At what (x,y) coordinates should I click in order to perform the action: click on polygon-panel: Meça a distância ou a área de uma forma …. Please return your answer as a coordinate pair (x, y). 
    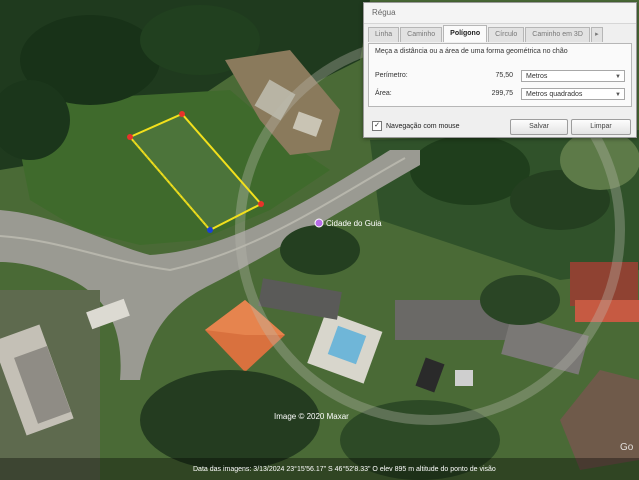
    Looking at the image, I should click on (500, 75).